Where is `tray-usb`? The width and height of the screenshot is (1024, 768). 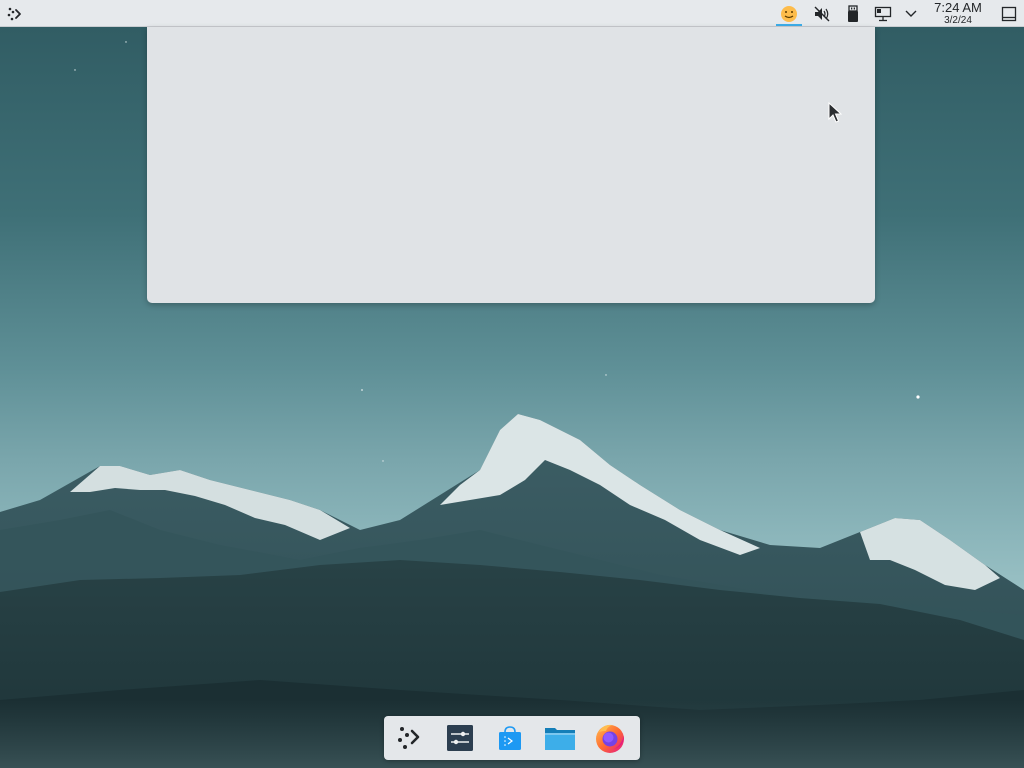
tray-usb is located at coordinates (853, 13).